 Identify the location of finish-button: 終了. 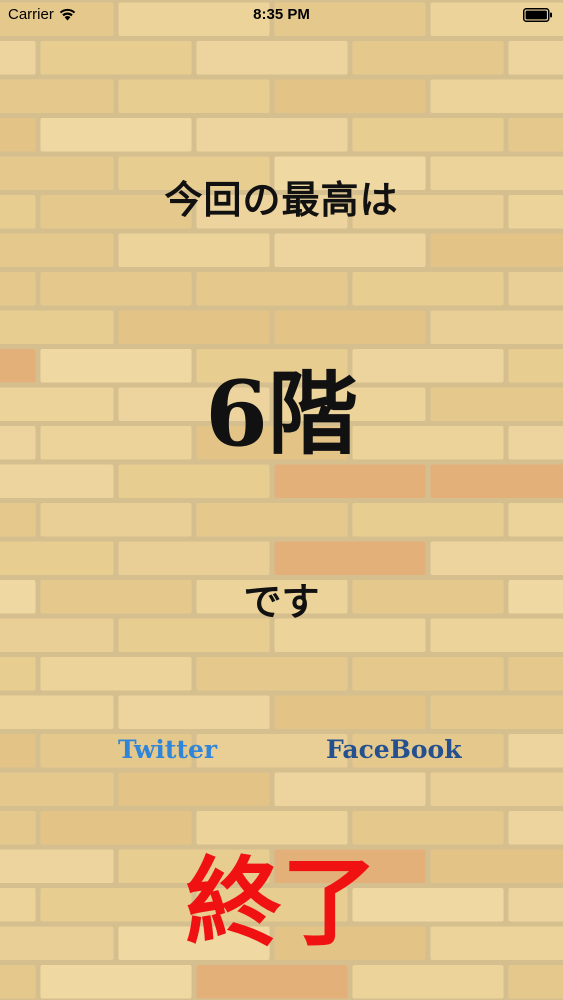
(281, 903).